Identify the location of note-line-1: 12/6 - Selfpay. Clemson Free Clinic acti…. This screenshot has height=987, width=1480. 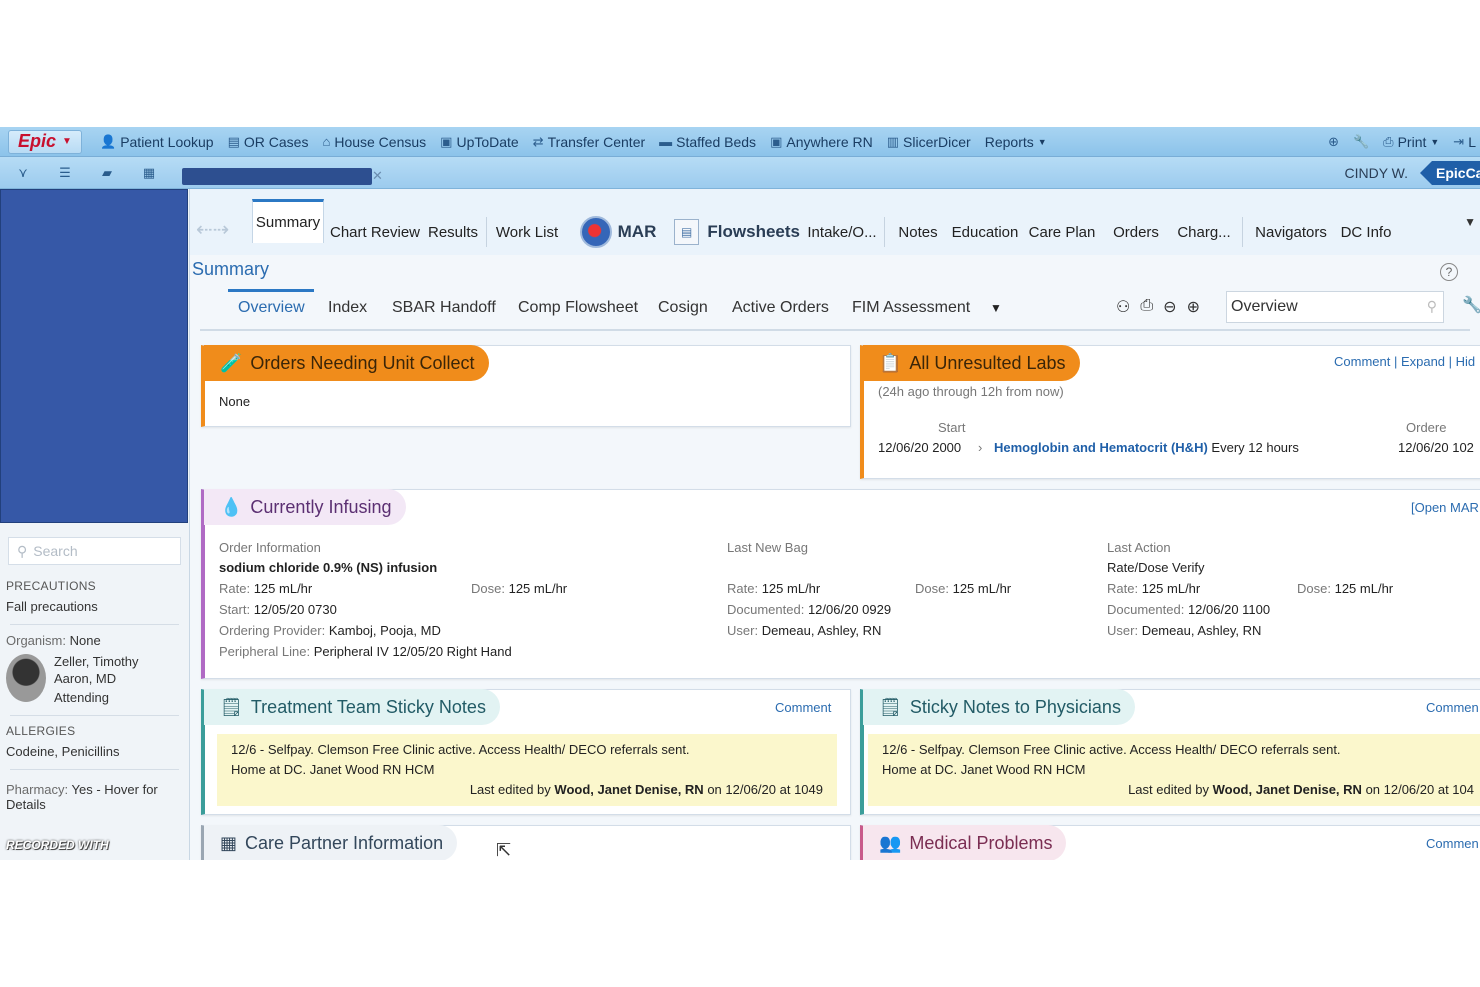
(460, 749).